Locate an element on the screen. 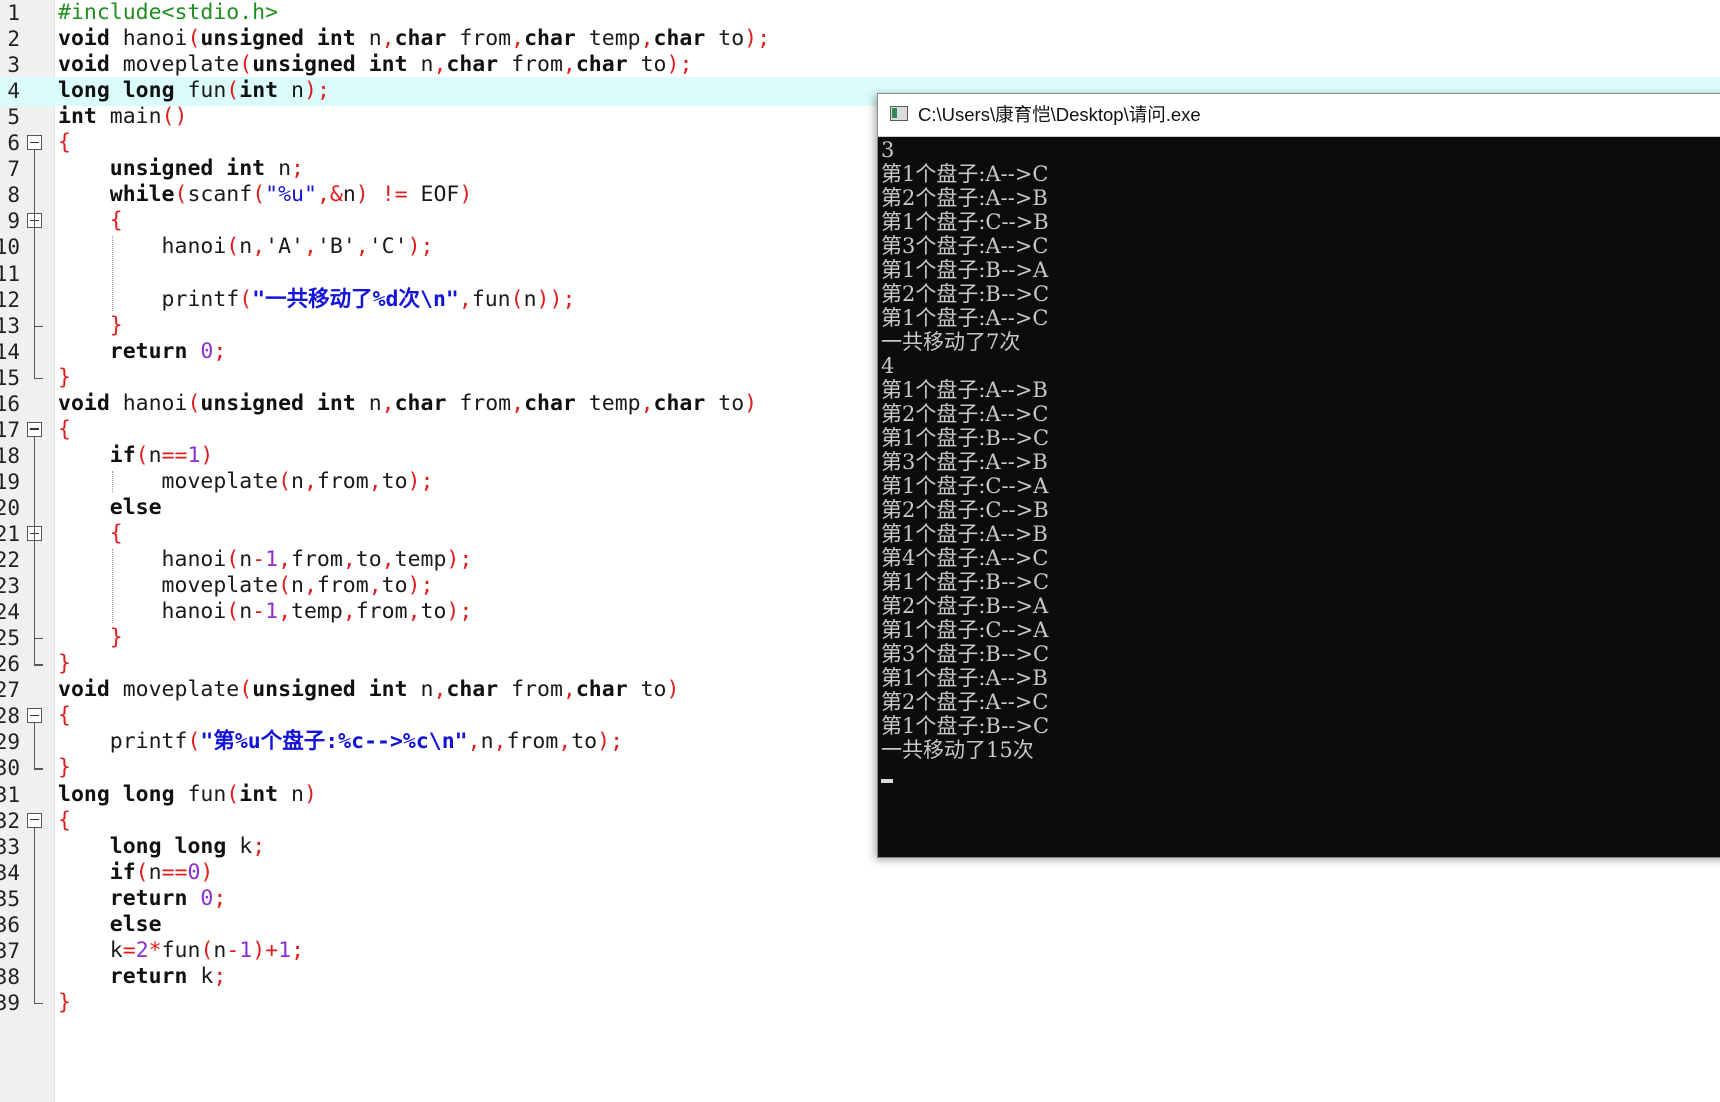  line-number: 9 is located at coordinates (13, 221).